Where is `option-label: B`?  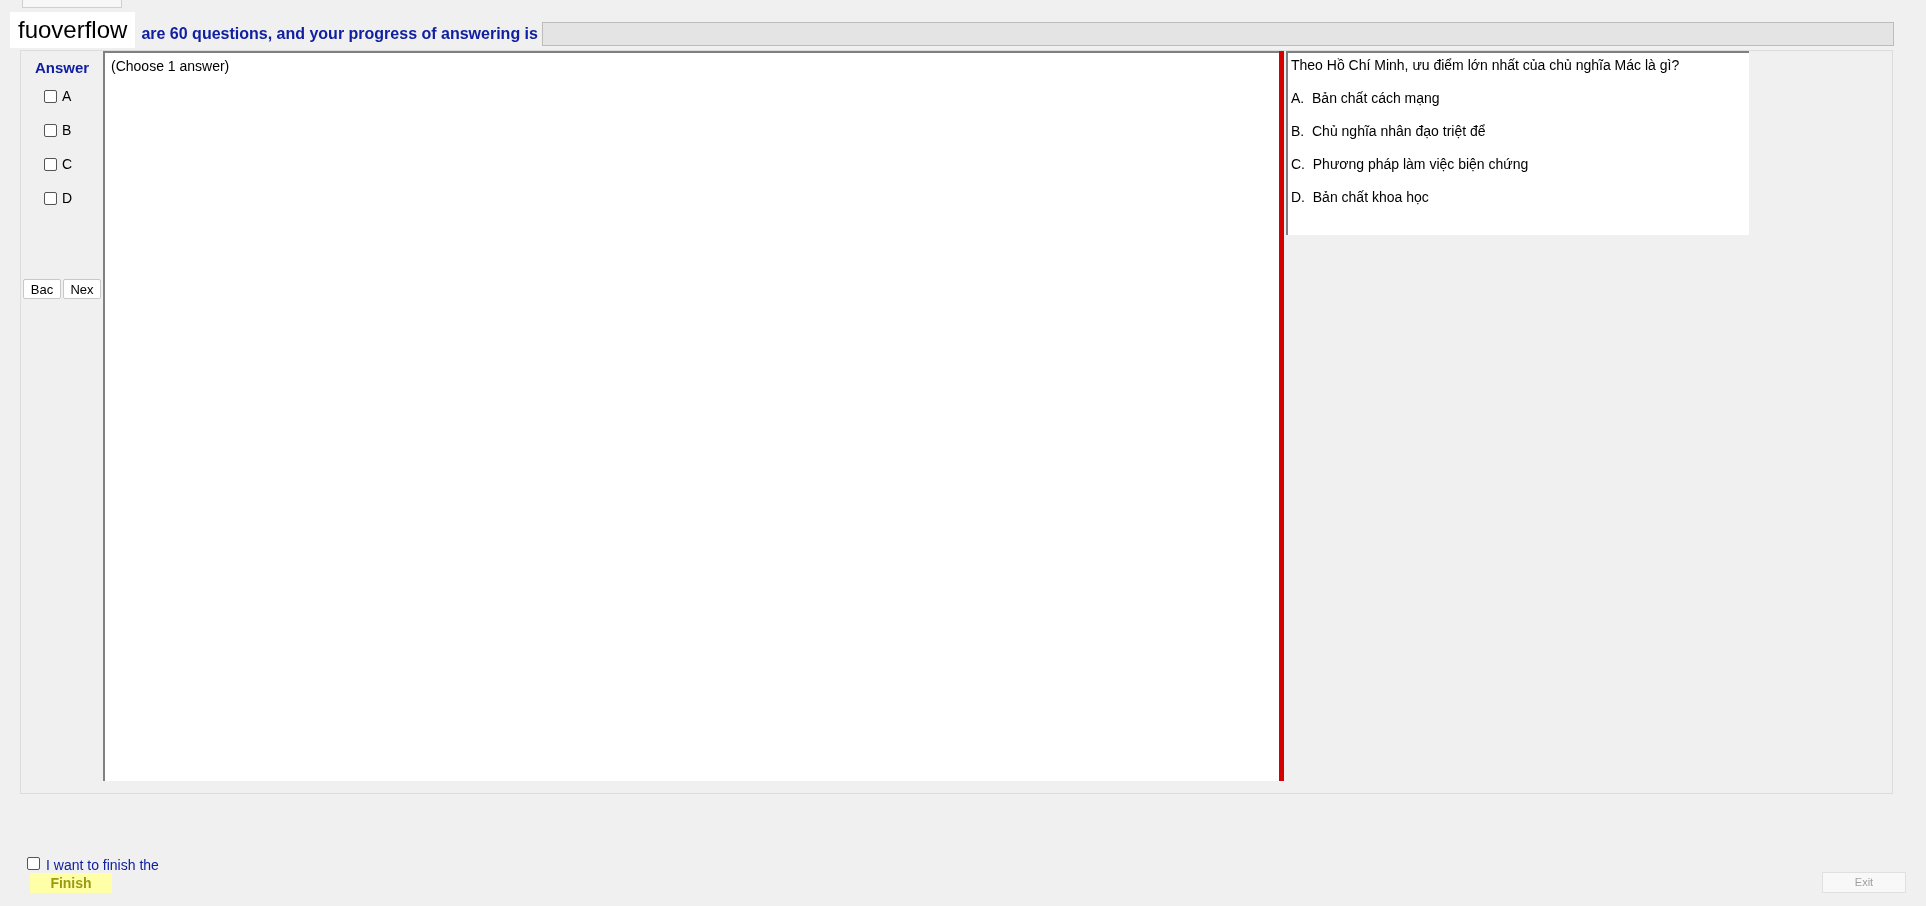 option-label: B is located at coordinates (66, 130).